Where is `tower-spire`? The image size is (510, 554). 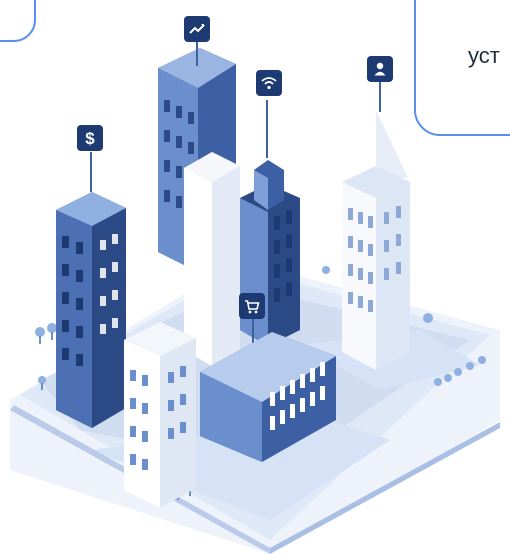 tower-spire is located at coordinates (376, 240).